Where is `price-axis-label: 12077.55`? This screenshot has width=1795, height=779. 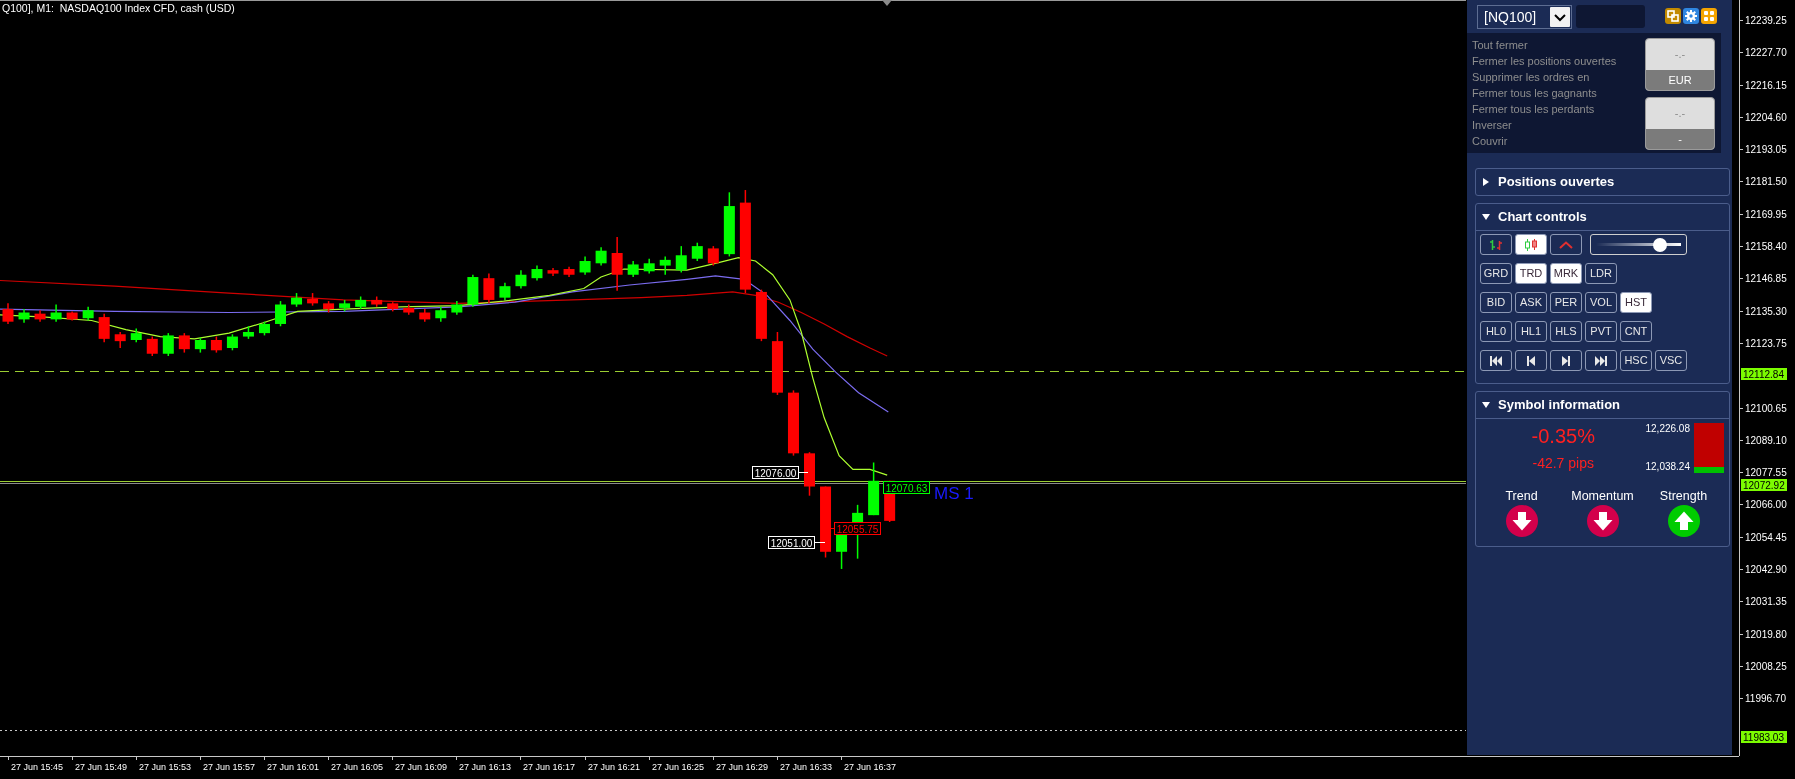
price-axis-label: 12077.55 is located at coordinates (1766, 472).